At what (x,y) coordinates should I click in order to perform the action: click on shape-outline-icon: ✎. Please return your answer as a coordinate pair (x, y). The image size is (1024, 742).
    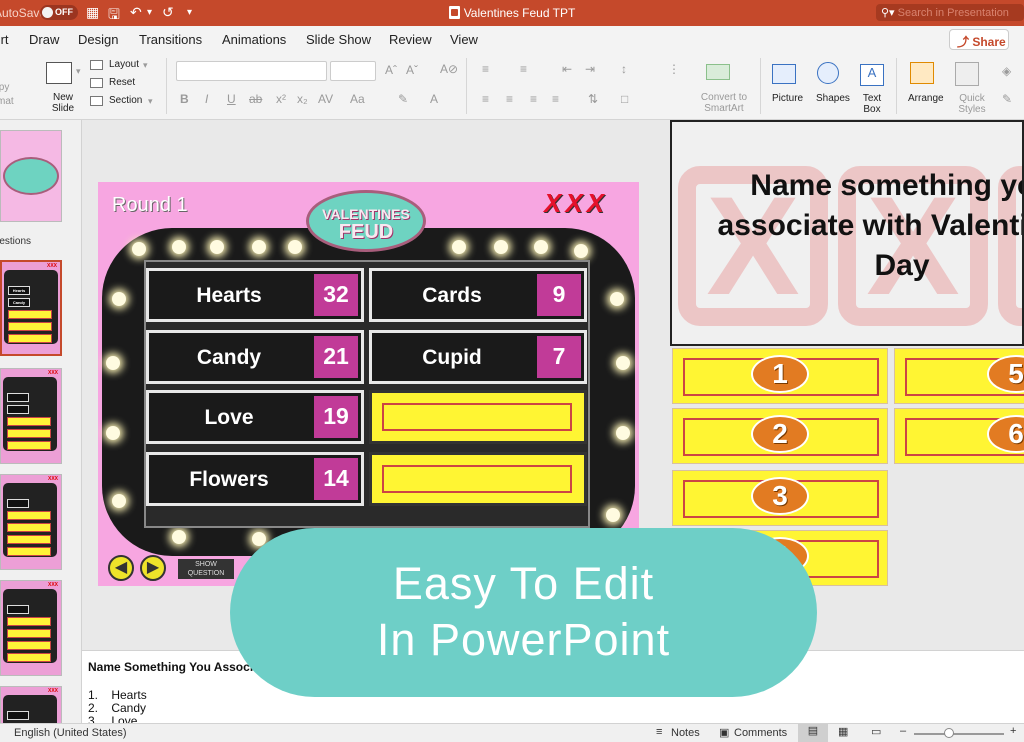
    Looking at the image, I should click on (1007, 99).